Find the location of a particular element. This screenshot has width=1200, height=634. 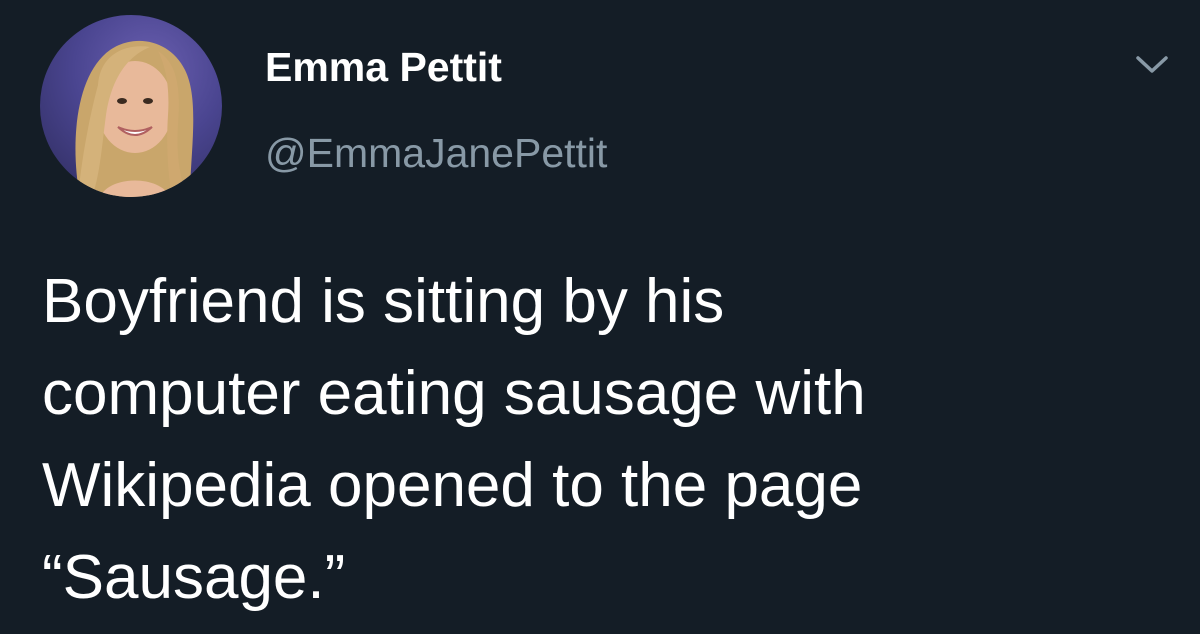

avatar-photo-icon is located at coordinates (134, 118).